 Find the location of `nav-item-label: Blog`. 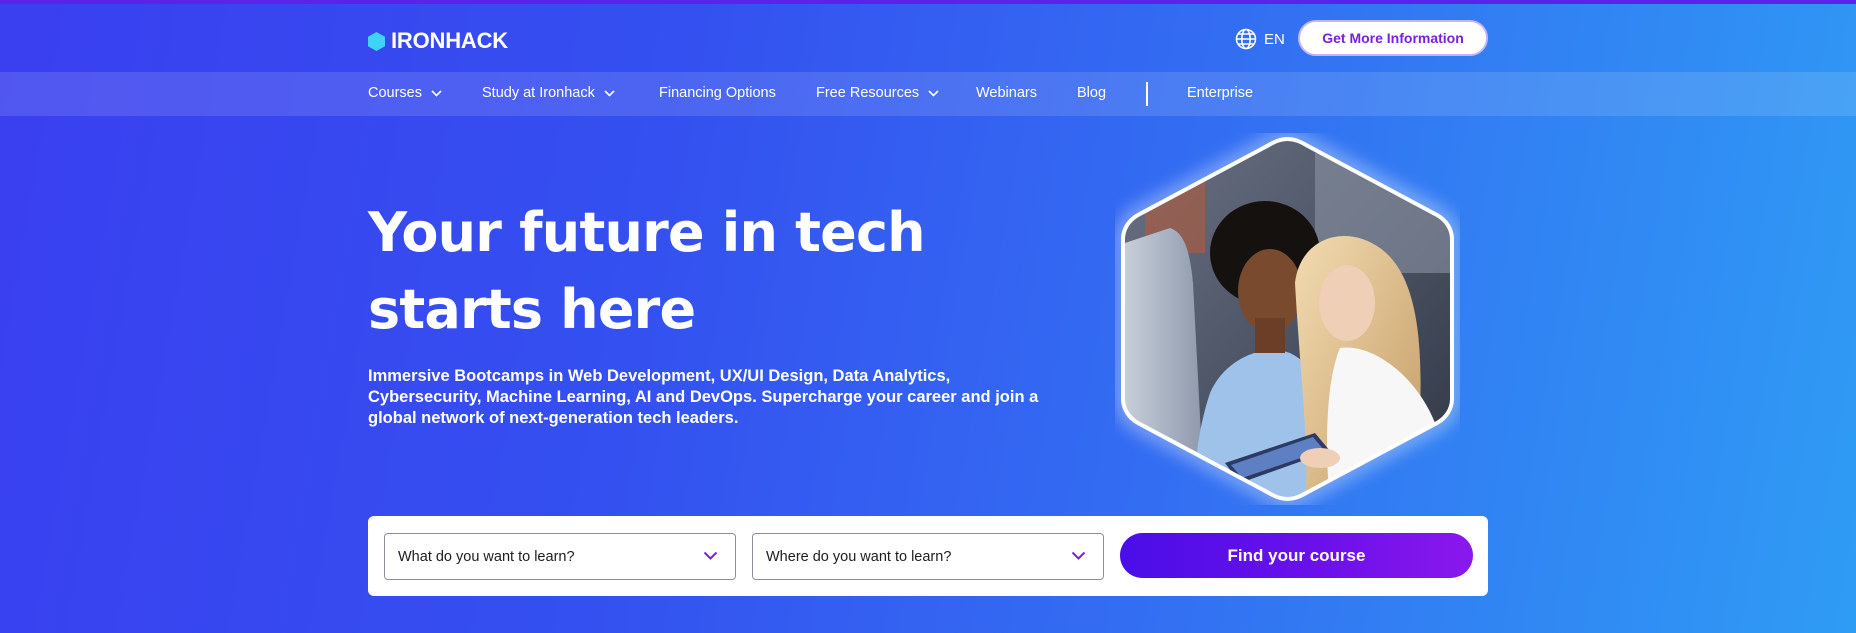

nav-item-label: Blog is located at coordinates (1092, 93).